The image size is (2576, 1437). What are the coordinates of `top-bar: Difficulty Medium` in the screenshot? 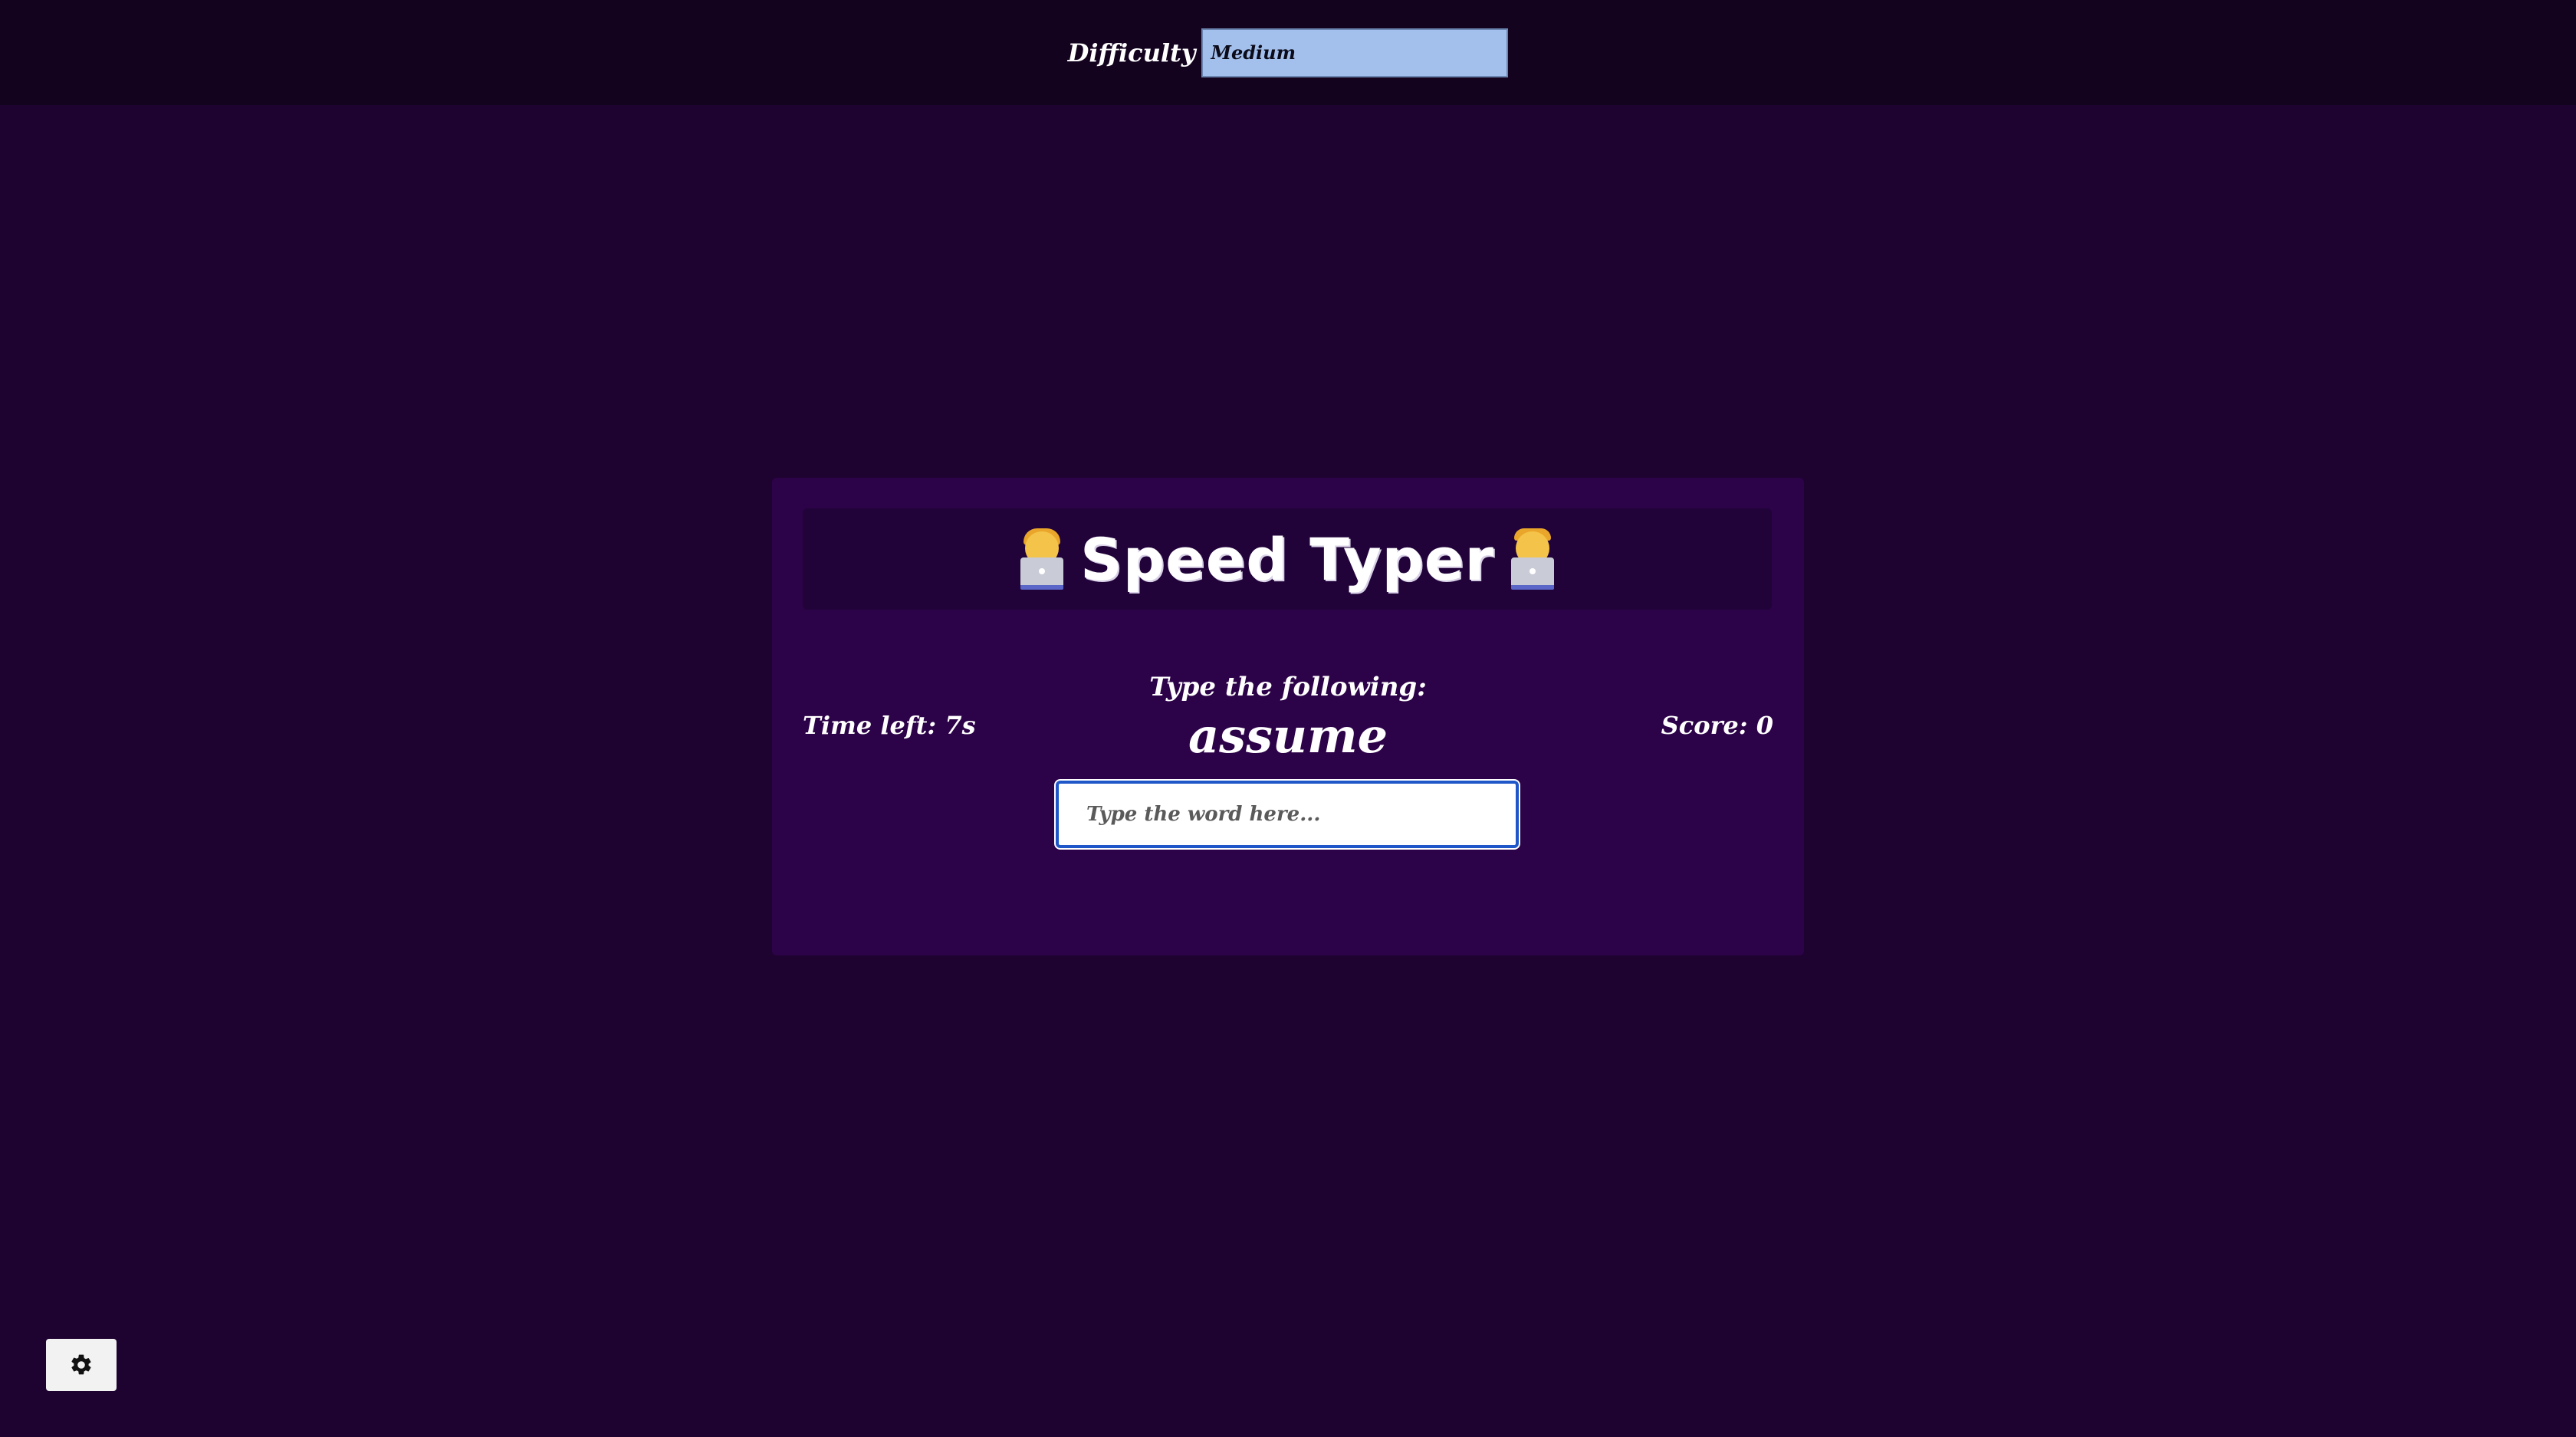 It's located at (1288, 52).